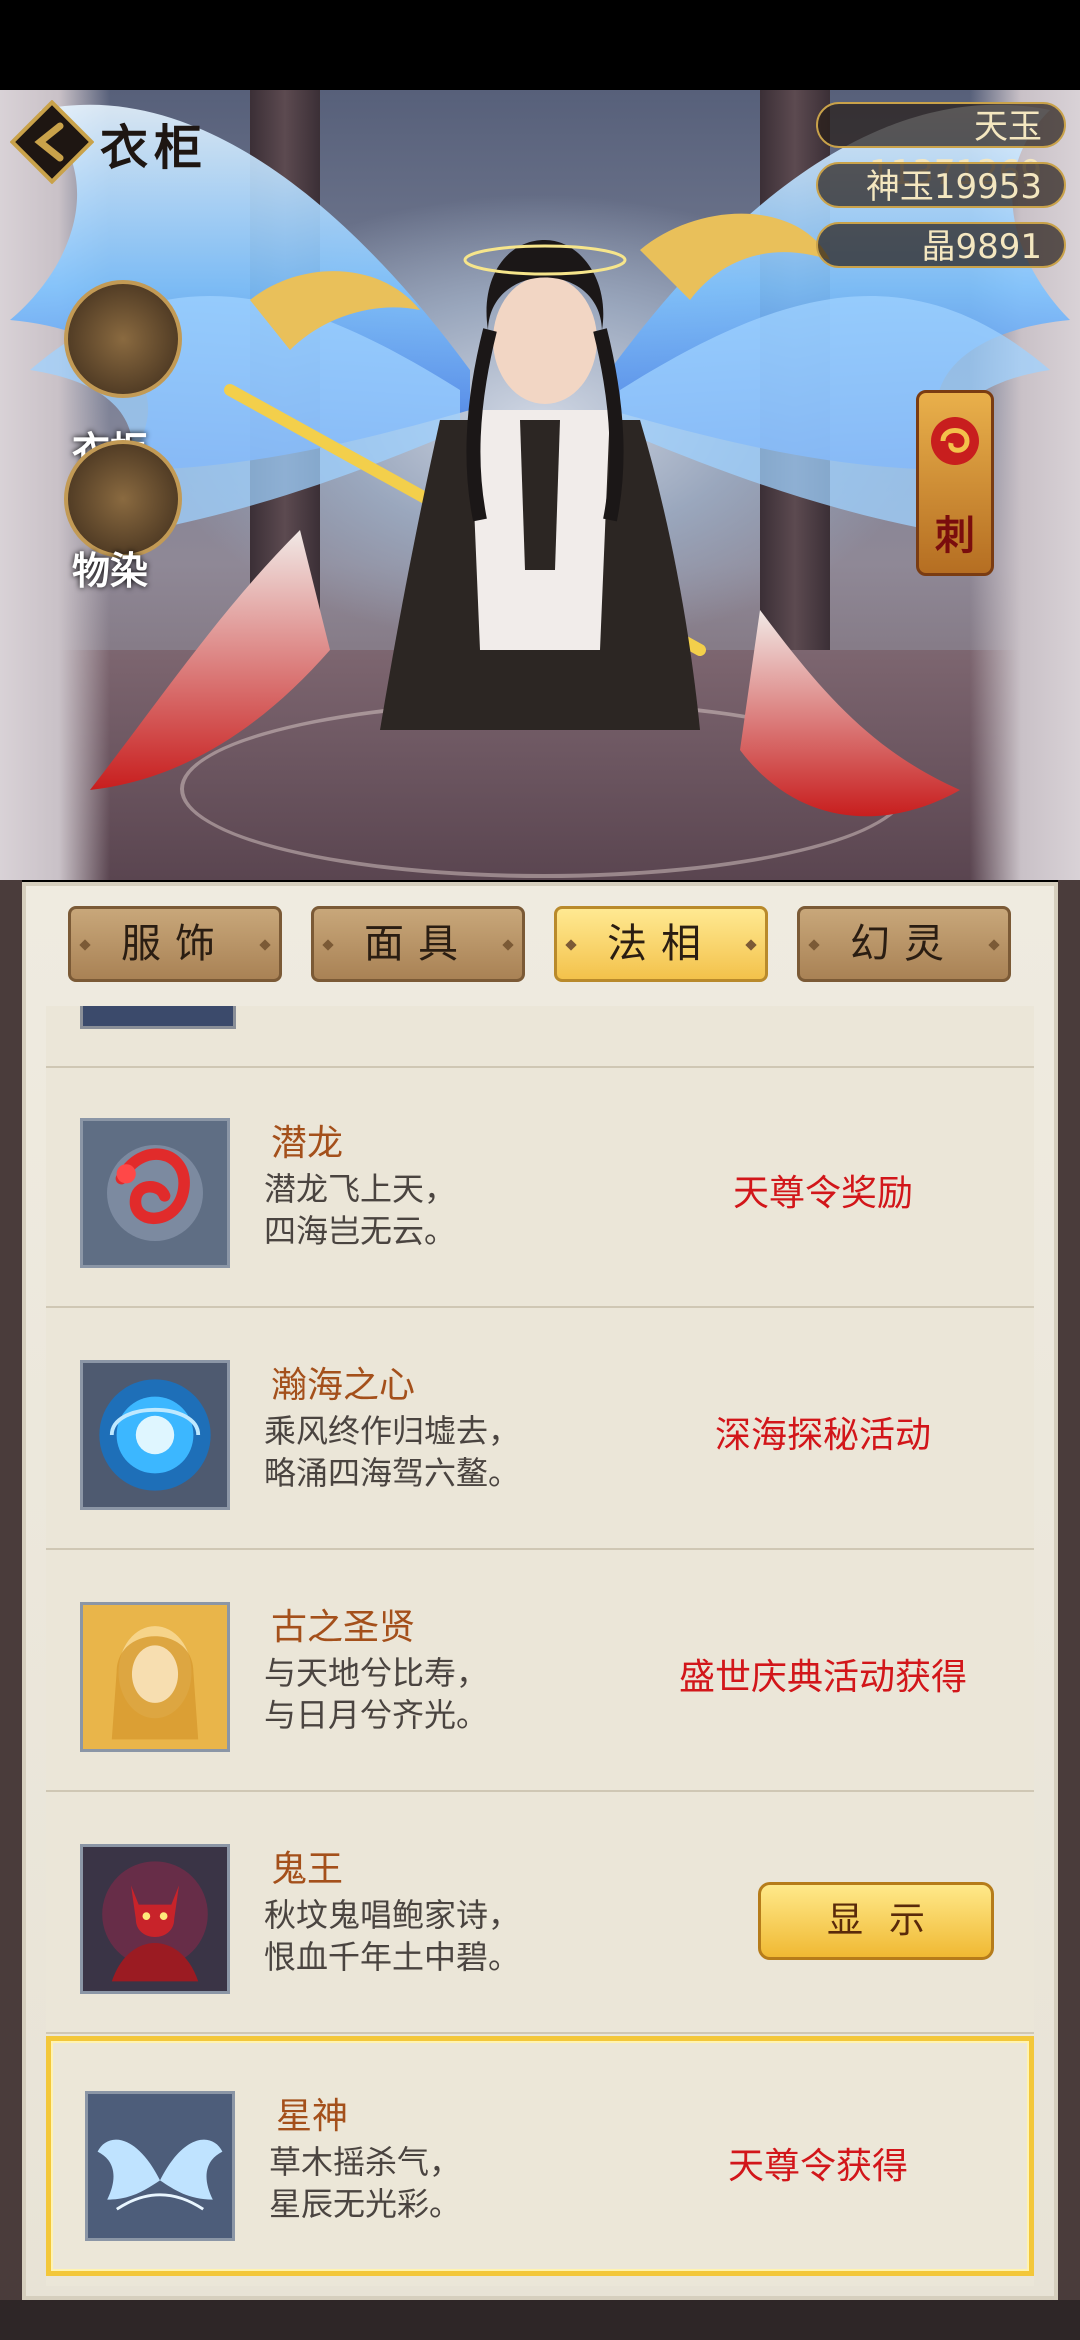 The height and width of the screenshot is (2340, 1080). What do you see at coordinates (376, 1715) in the screenshot?
I see `item-desc-line: 与日月兮齐光。` at bounding box center [376, 1715].